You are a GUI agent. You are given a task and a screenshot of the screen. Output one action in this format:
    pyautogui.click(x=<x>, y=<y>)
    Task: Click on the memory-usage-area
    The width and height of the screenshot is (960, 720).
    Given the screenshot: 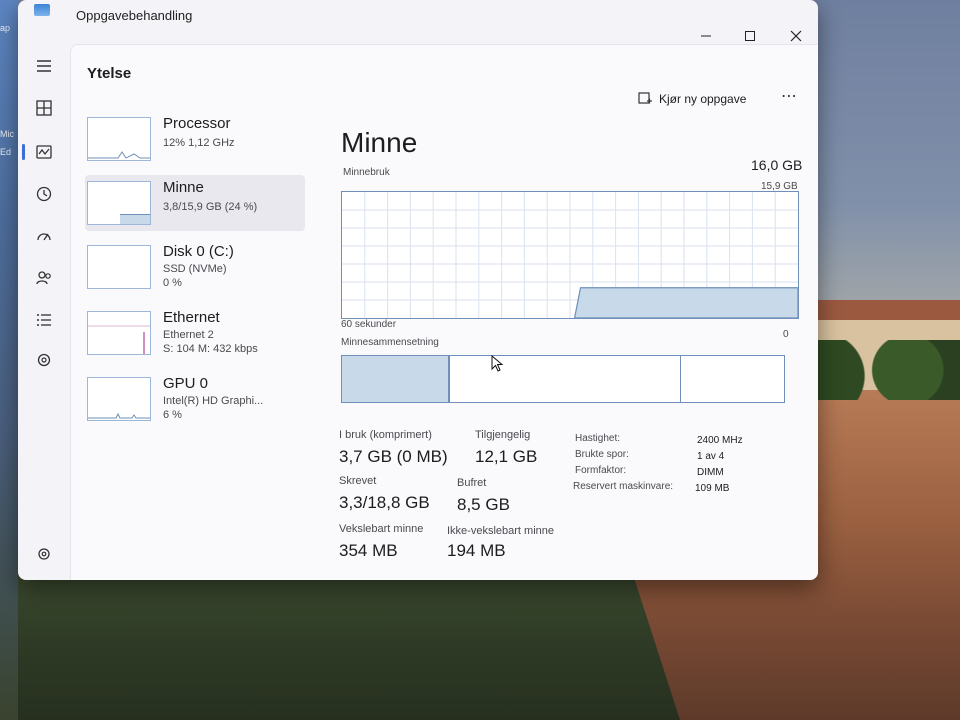 What is the action you would take?
    pyautogui.click(x=685, y=302)
    